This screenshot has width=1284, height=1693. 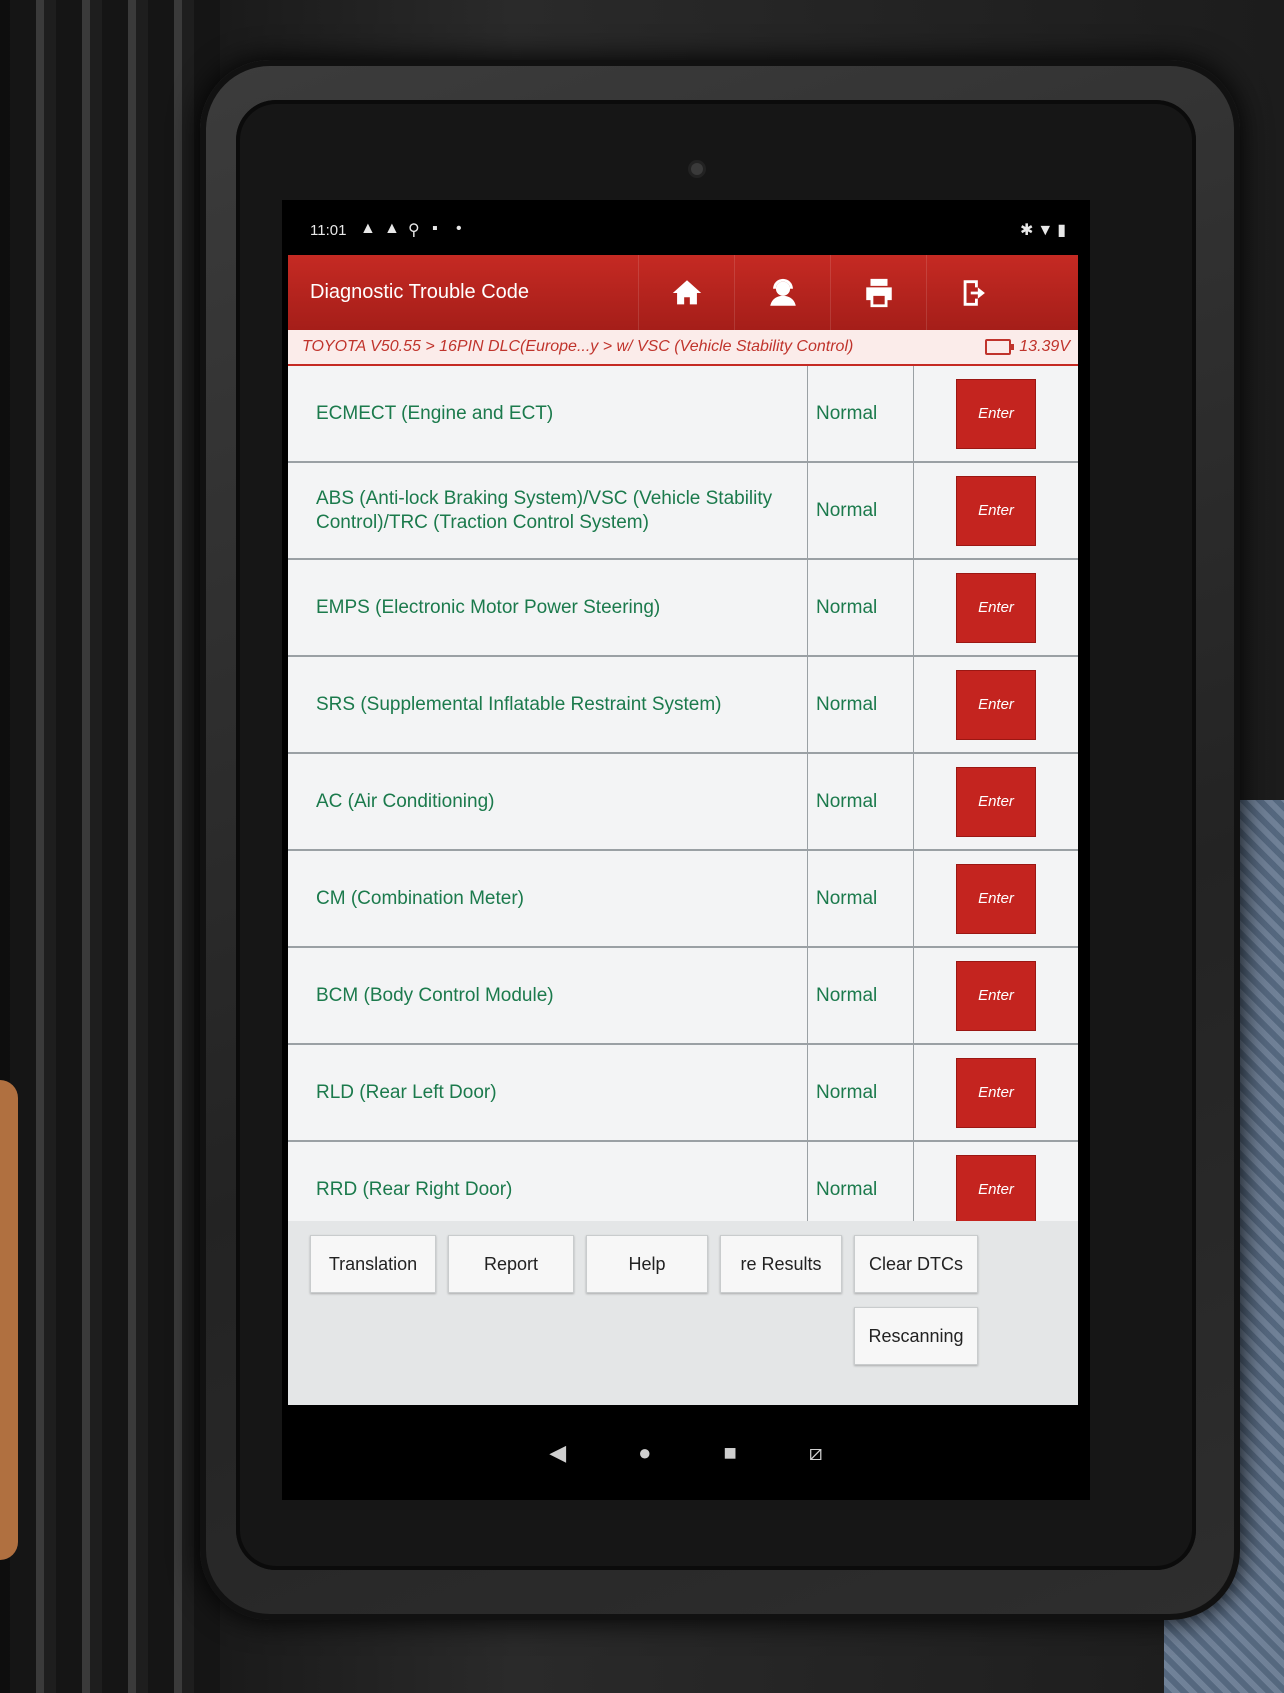 What do you see at coordinates (548, 413) in the screenshot?
I see `system-name: ECMECT (Engine and ECT)` at bounding box center [548, 413].